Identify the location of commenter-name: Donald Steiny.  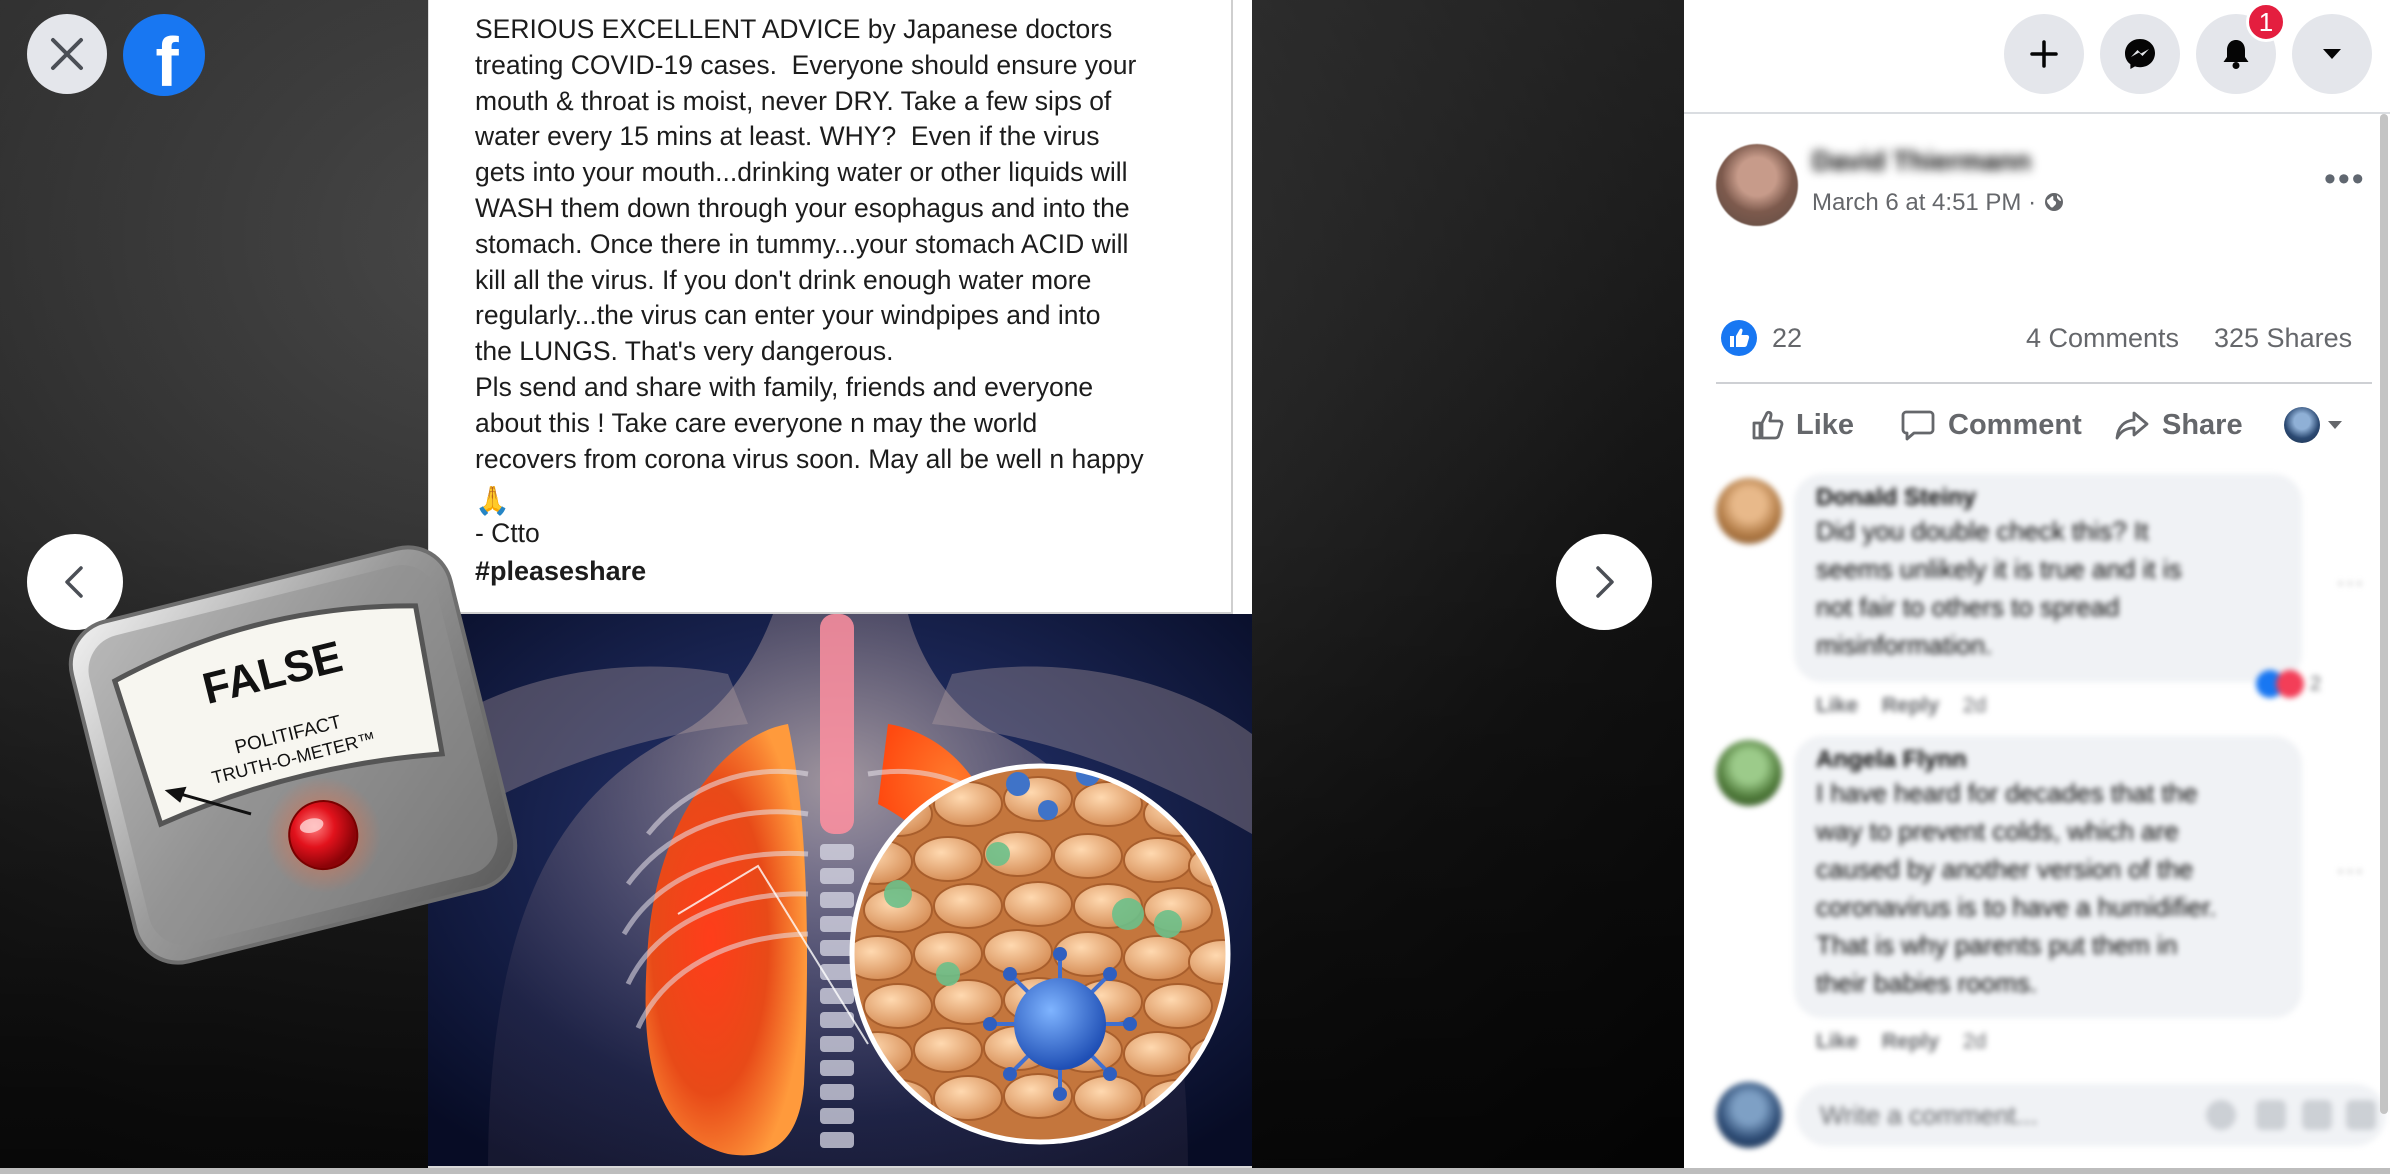
(2048, 498).